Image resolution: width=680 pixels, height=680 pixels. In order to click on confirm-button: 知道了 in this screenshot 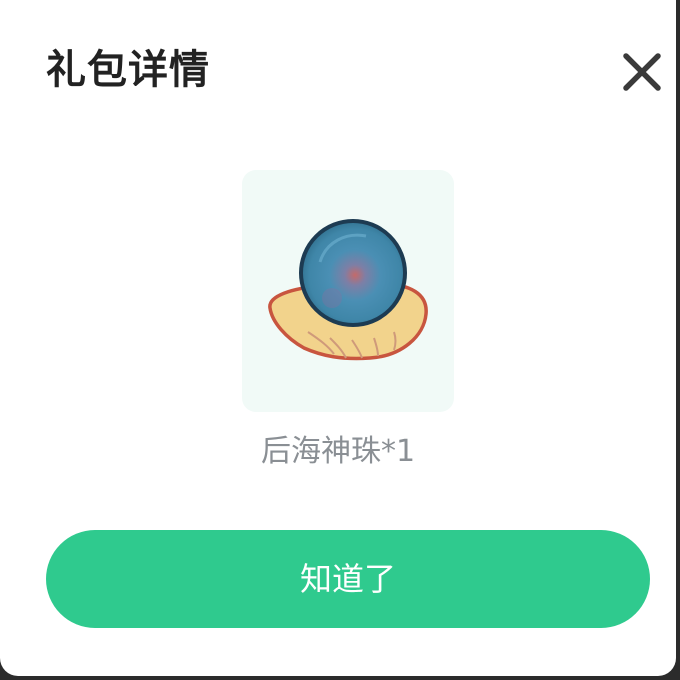, I will do `click(348, 579)`.